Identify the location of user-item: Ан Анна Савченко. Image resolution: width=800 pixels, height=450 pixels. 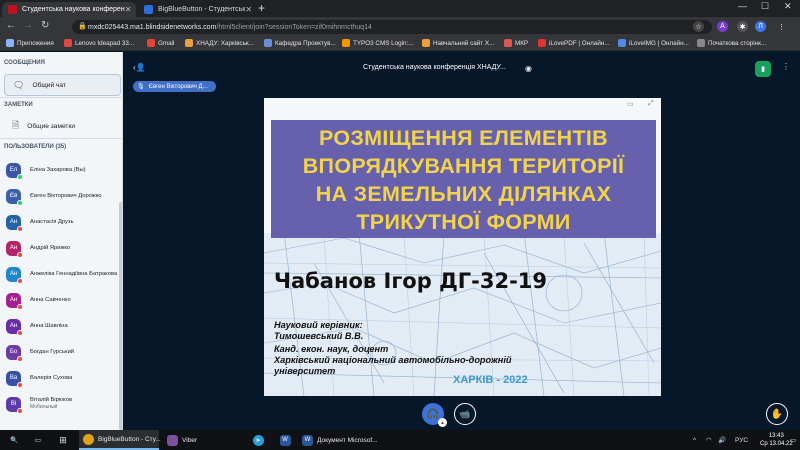
(63, 300).